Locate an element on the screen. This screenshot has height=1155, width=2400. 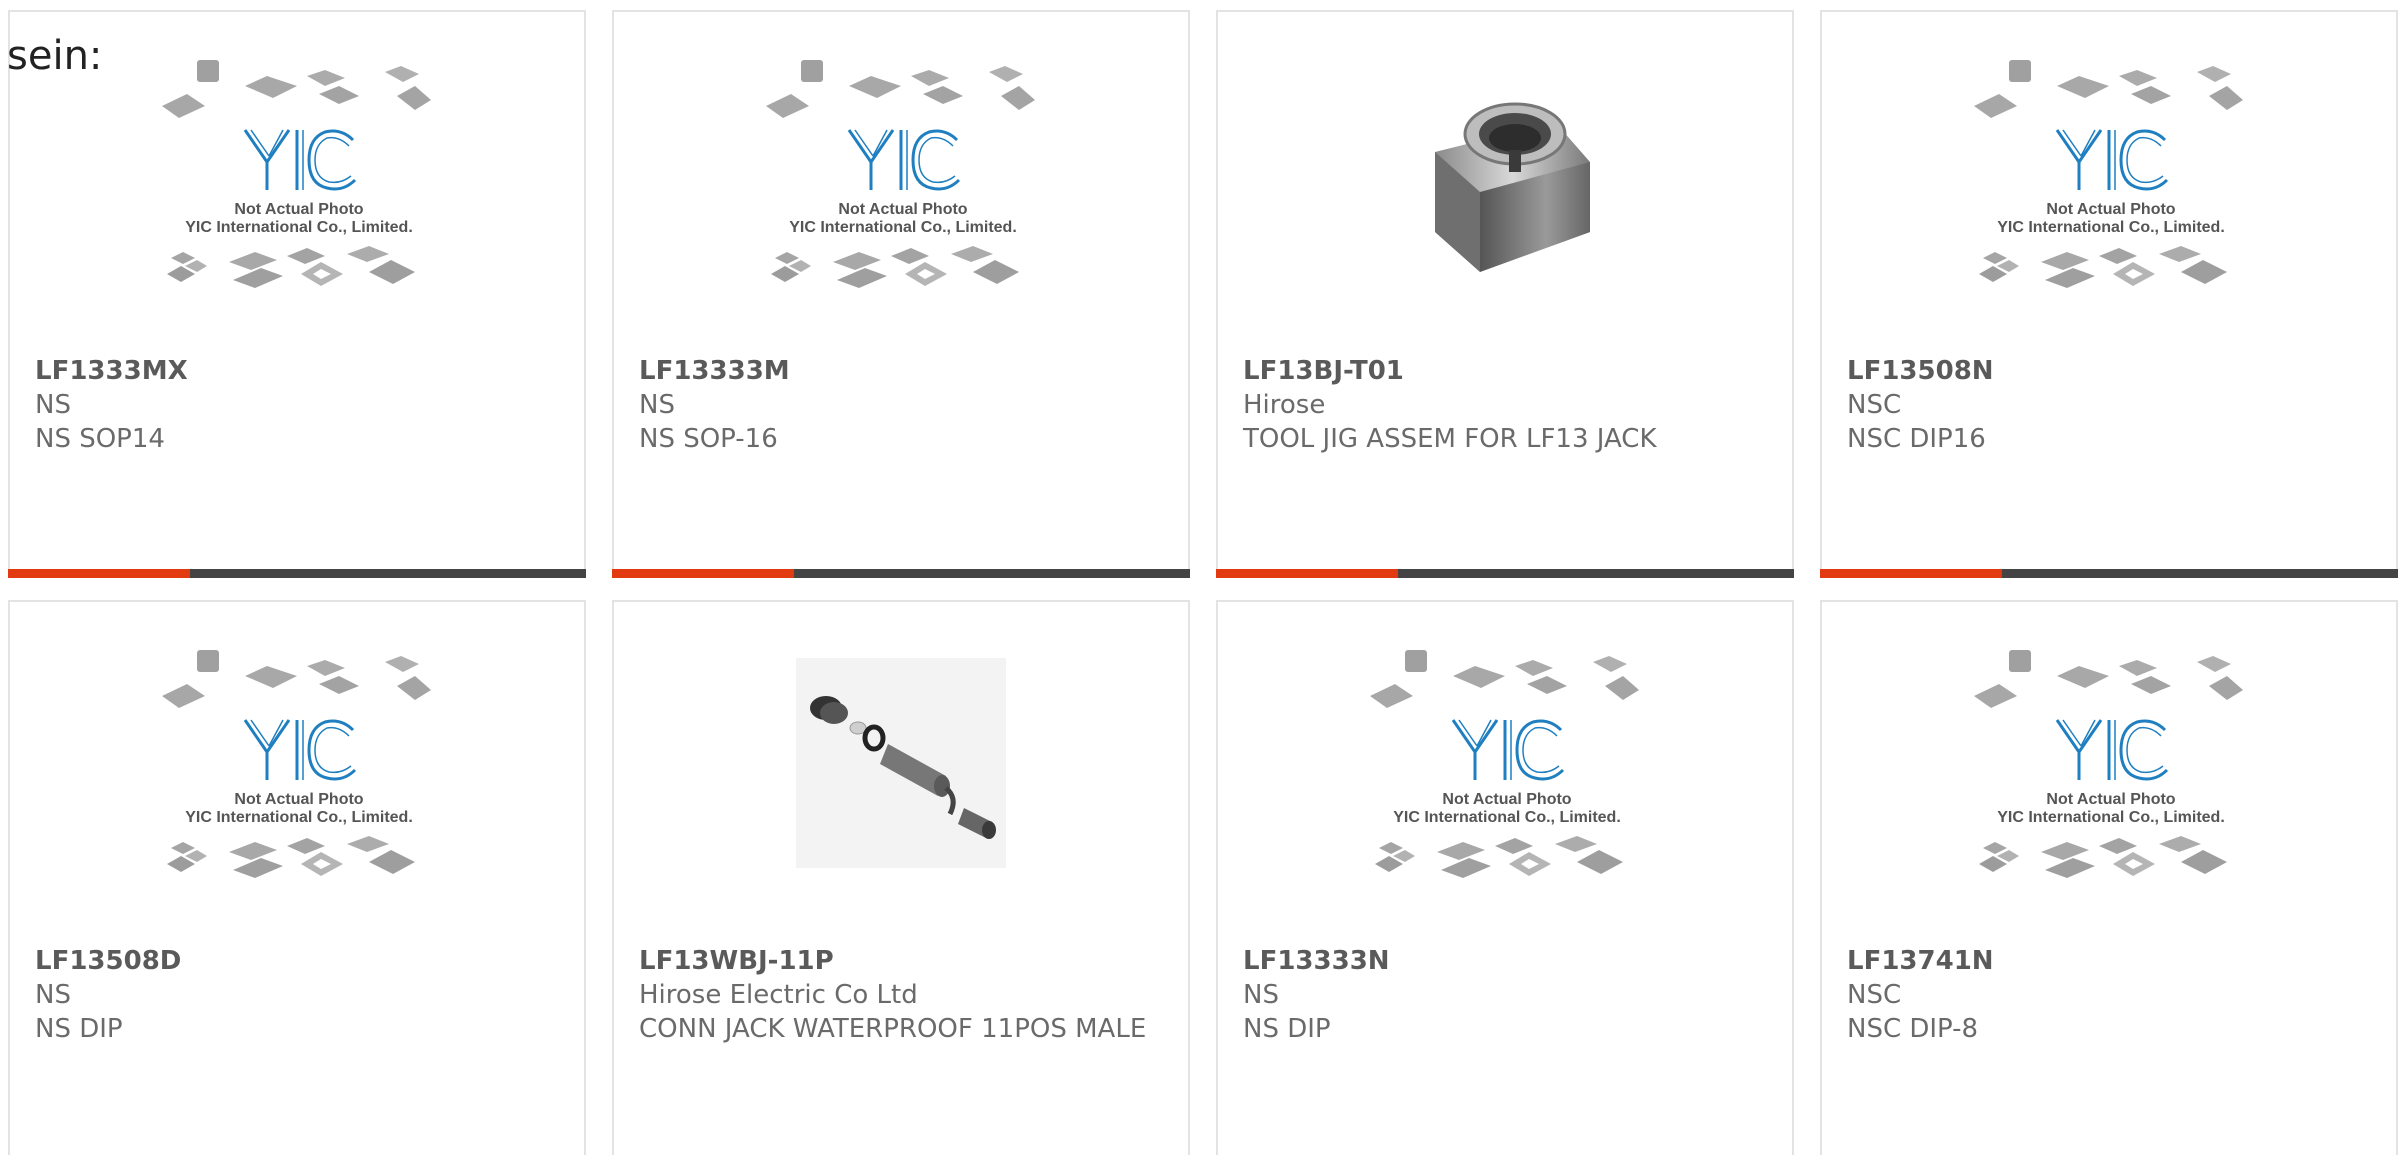
product-description: NSC DIP16 is located at coordinates (1916, 439).